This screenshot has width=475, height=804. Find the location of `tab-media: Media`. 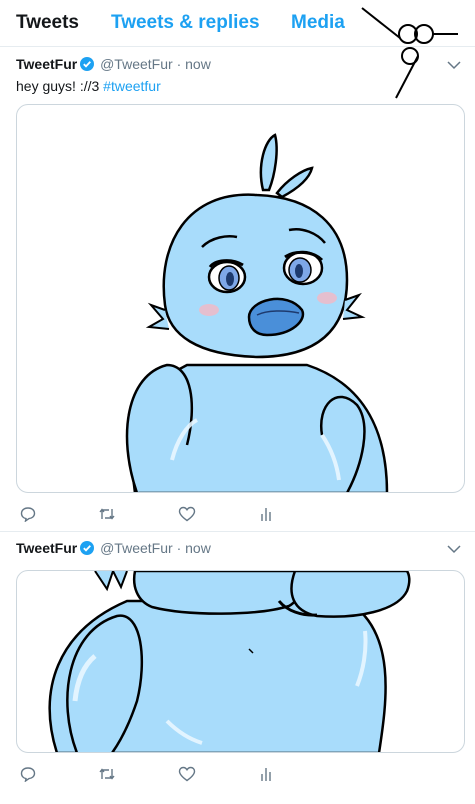

tab-media: Media is located at coordinates (318, 23).